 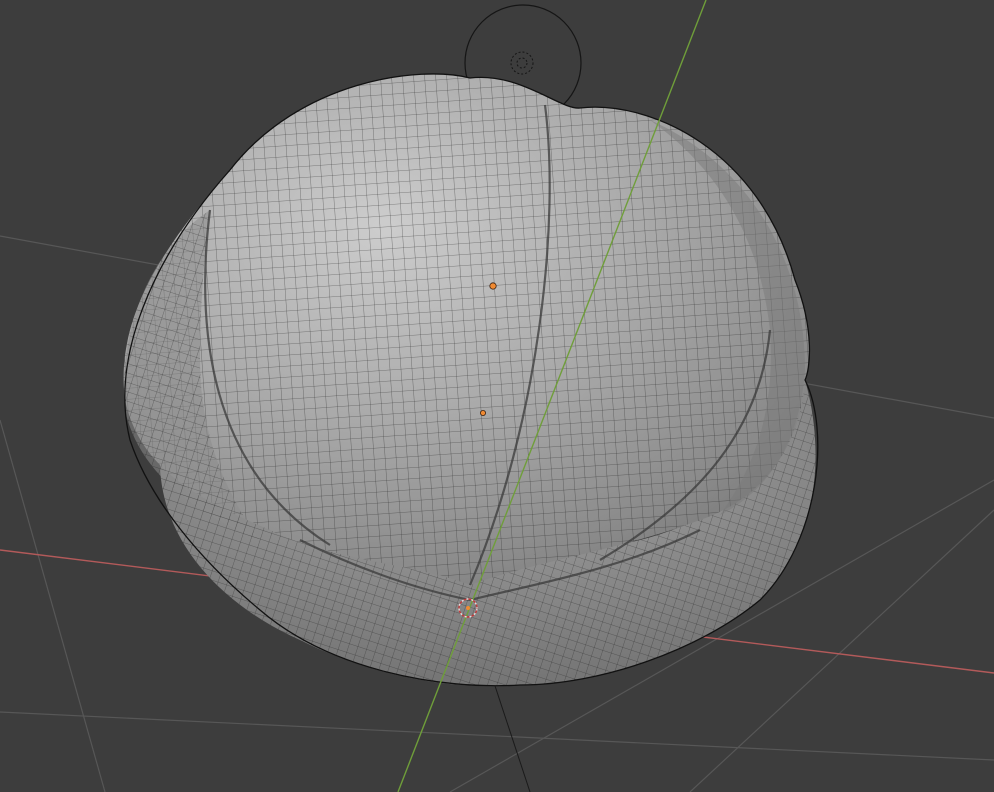 What do you see at coordinates (482, 412) in the screenshot?
I see `selected-vertex-lower` at bounding box center [482, 412].